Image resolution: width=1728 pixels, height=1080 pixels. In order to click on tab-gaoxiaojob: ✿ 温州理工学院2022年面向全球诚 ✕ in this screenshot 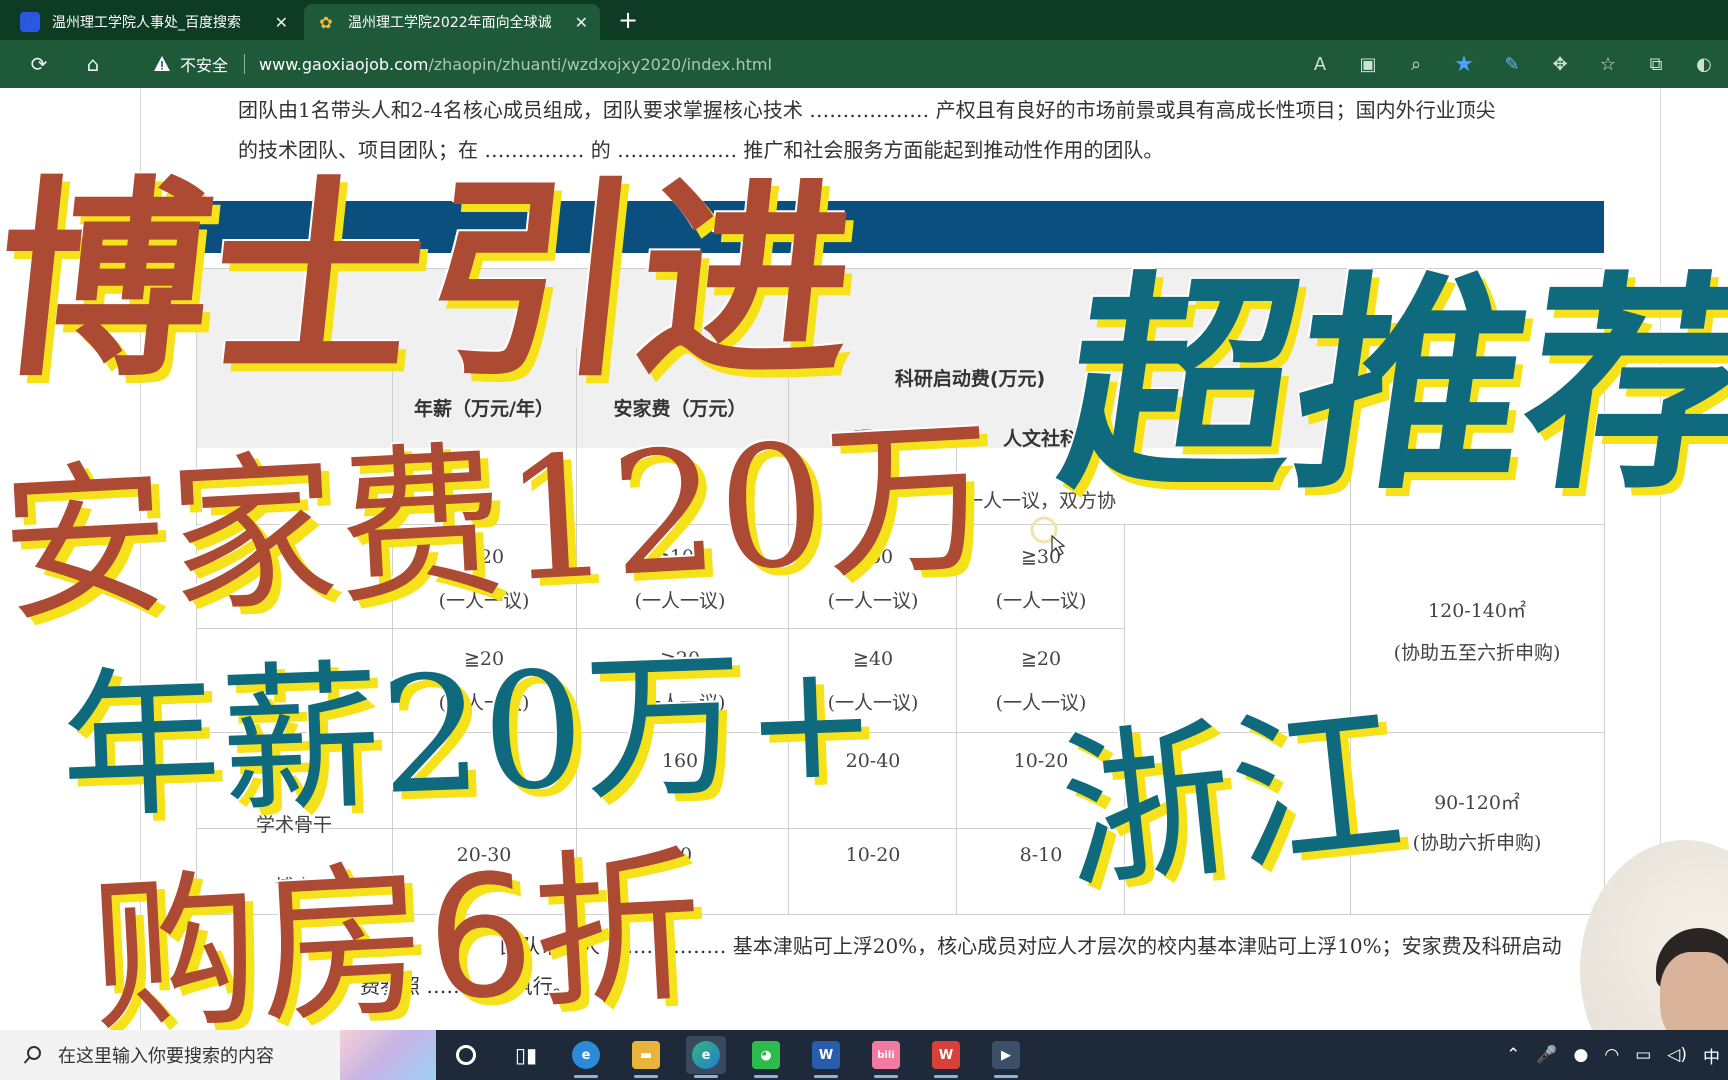, I will do `click(452, 22)`.